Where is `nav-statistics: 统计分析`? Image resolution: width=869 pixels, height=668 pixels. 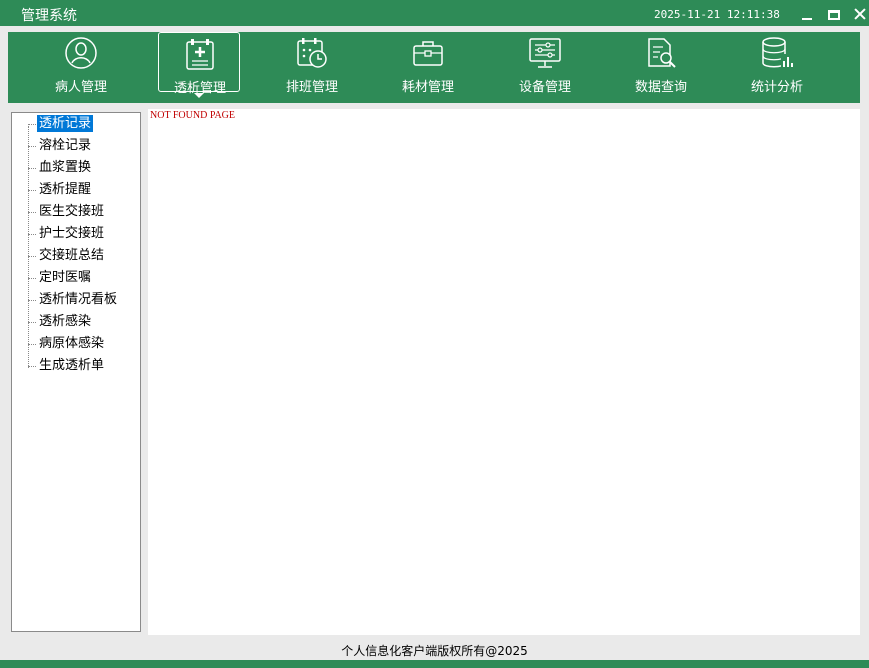
nav-statistics: 统计分析 is located at coordinates (777, 63).